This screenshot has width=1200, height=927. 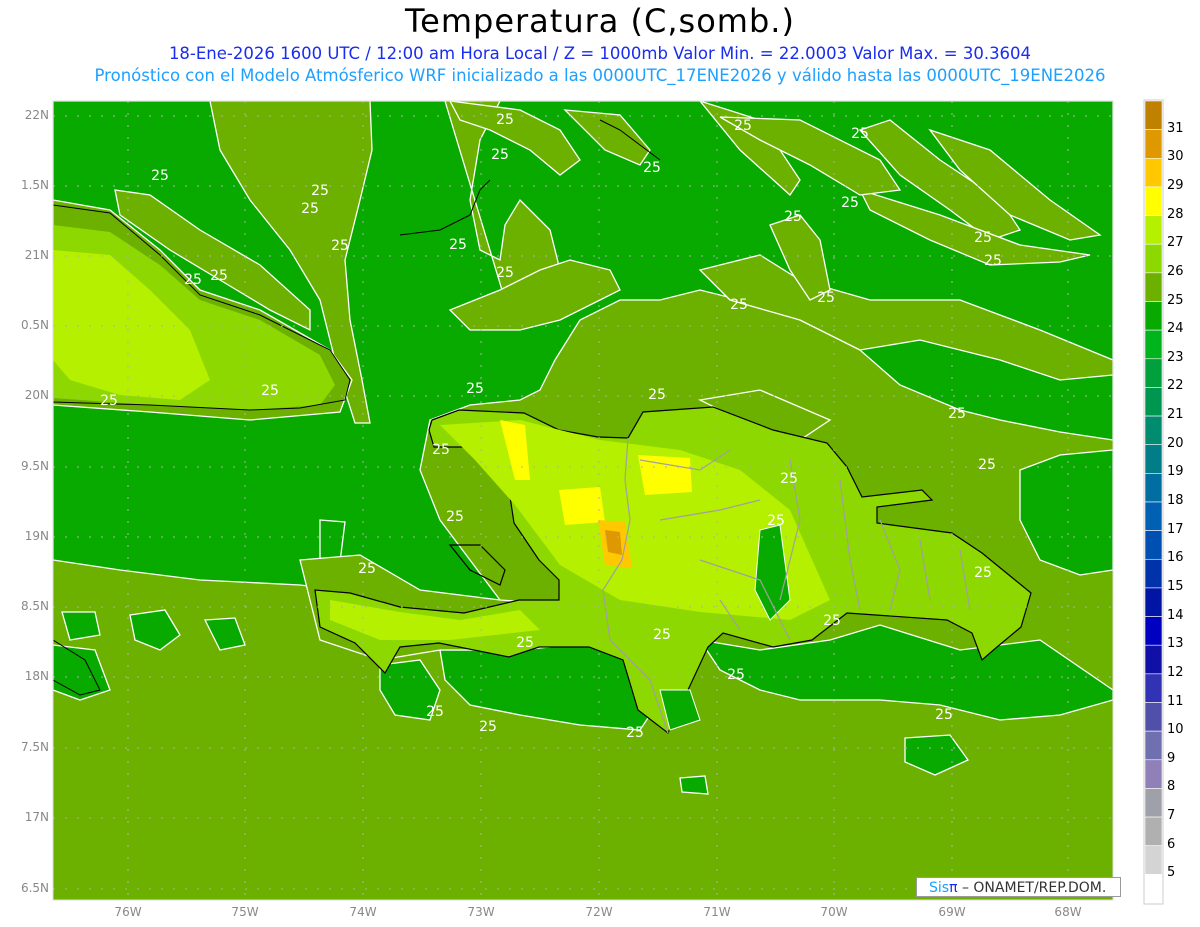 What do you see at coordinates (1175, 529) in the screenshot?
I see `colorbar-label: 17` at bounding box center [1175, 529].